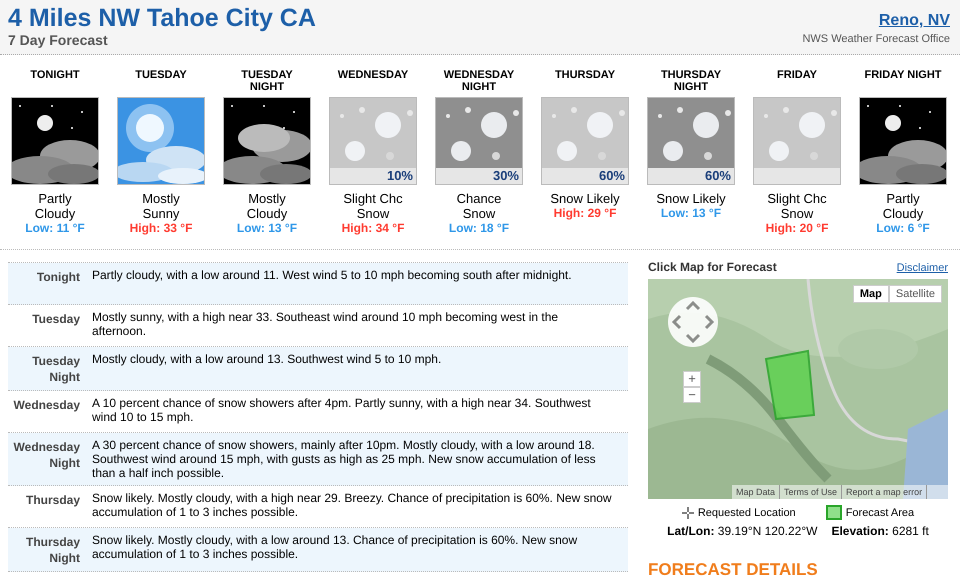  I want to click on page-title: 4 Miles NW Tahoe City CA, so click(162, 18).